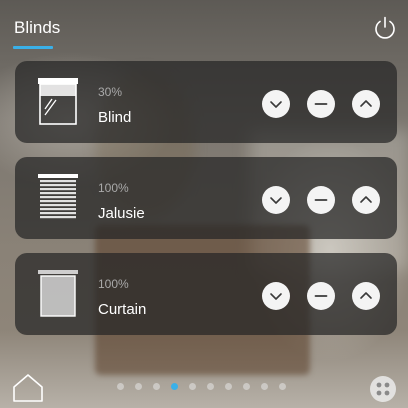  Describe the element at coordinates (115, 117) in the screenshot. I see `blind-name: Blind` at that location.